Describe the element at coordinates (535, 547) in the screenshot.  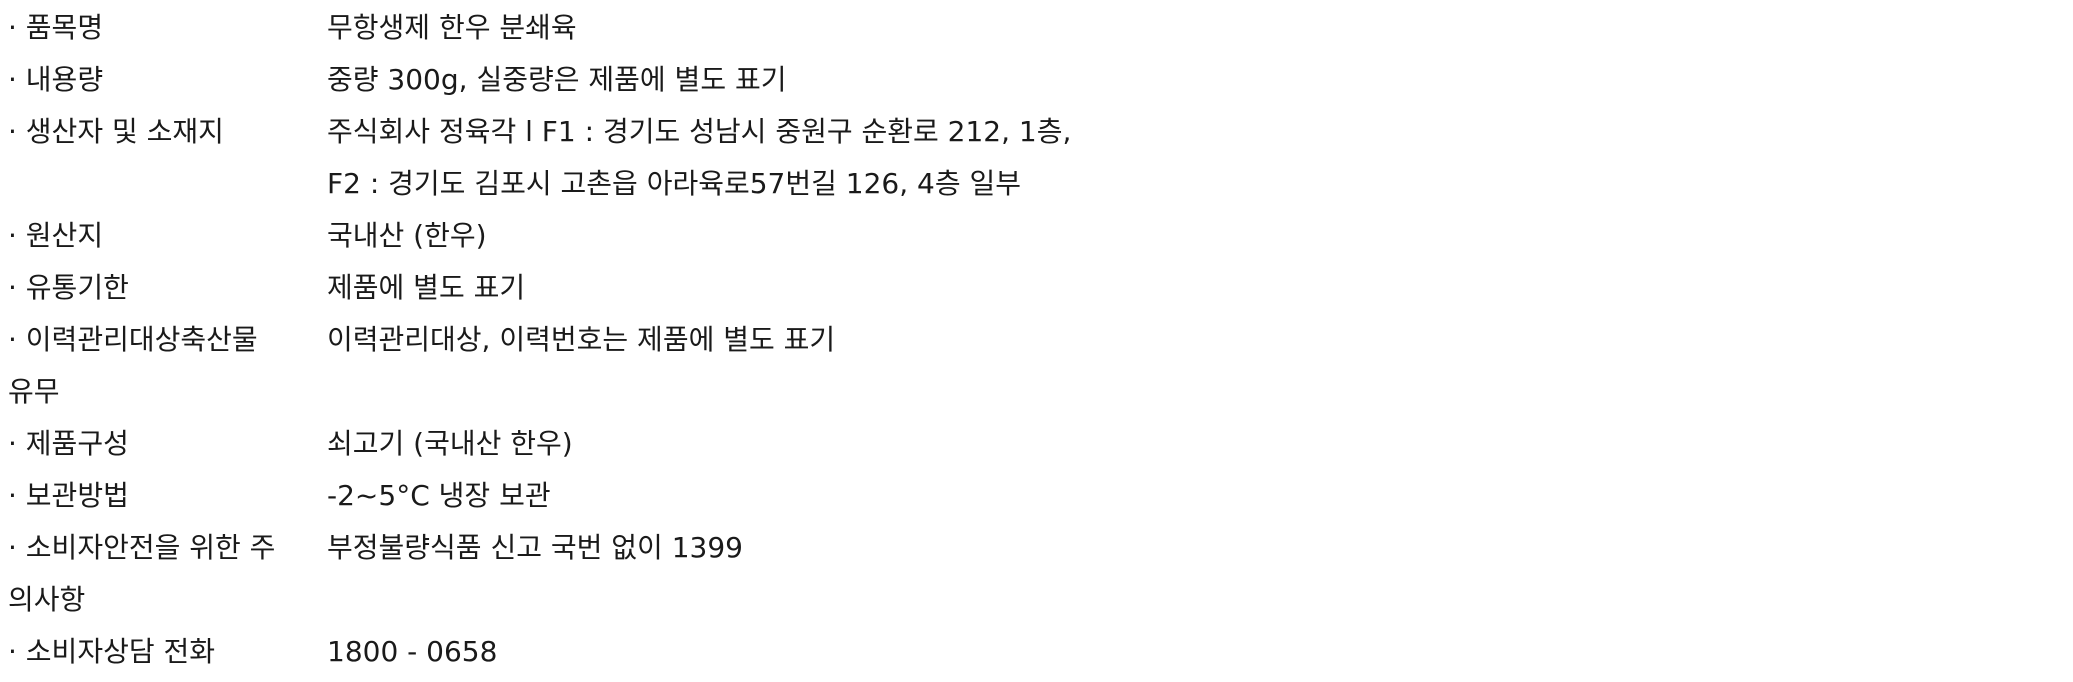
I see `row-value: 부정불량식품 신고 국번 없이 1399` at that location.